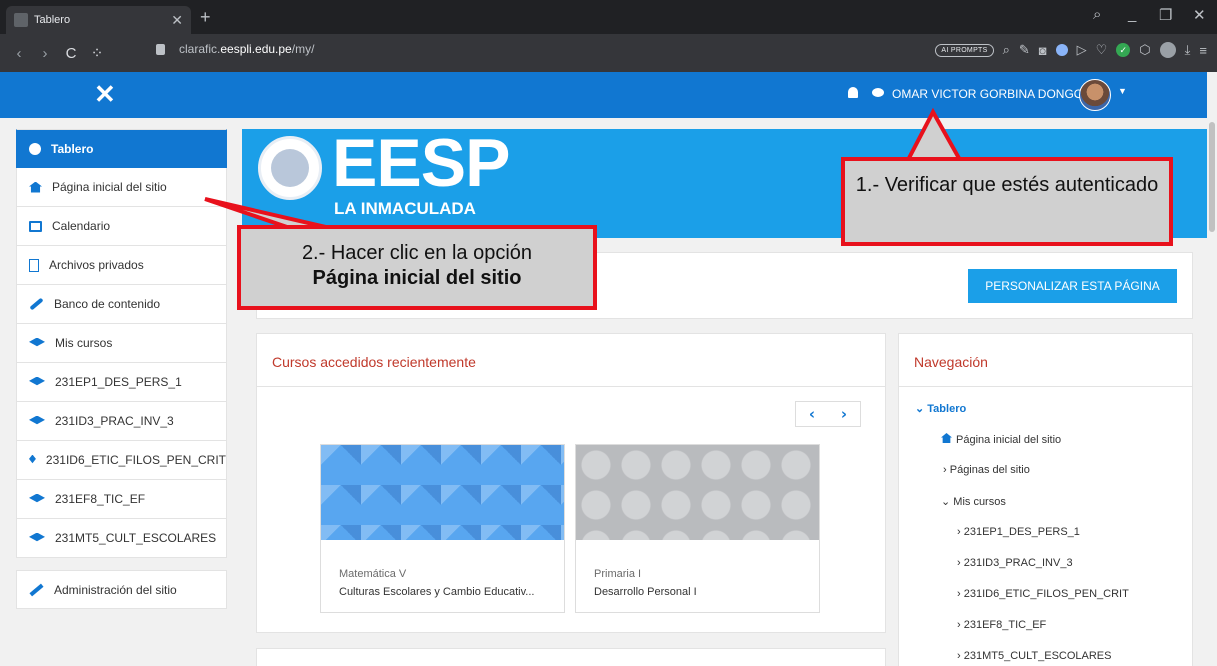 The image size is (1217, 666). What do you see at coordinates (853, 92) in the screenshot?
I see `notification-bell-icon` at bounding box center [853, 92].